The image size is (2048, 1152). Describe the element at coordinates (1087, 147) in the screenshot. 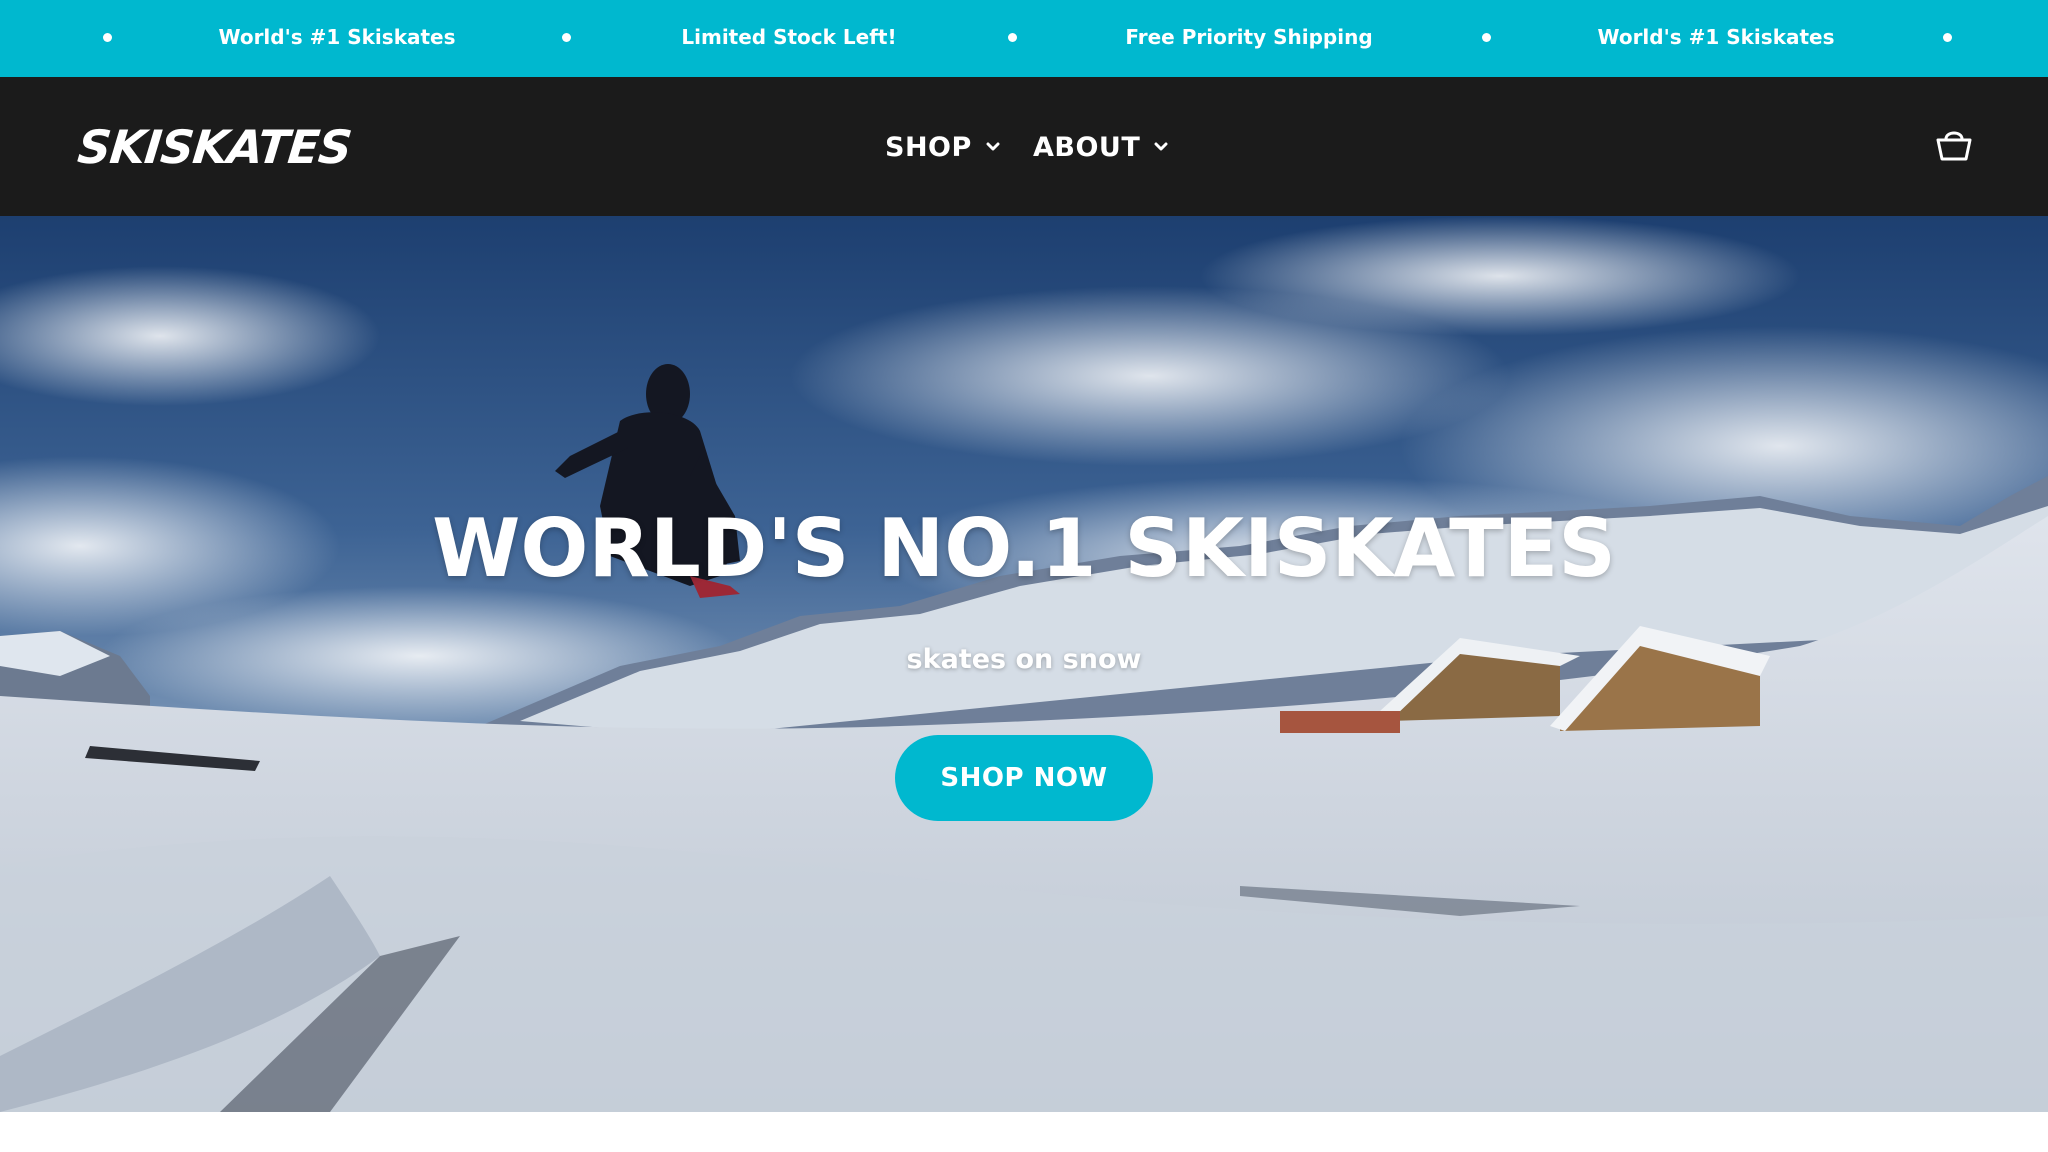

I see `nav-item-label: ABOUT` at that location.